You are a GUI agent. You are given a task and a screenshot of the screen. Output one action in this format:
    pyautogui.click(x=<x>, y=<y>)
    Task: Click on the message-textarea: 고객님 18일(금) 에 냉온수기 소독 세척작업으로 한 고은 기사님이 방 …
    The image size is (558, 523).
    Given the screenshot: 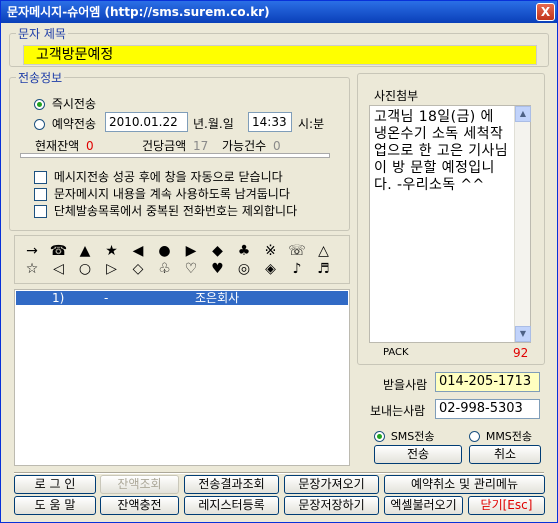 What is the action you would take?
    pyautogui.click(x=441, y=220)
    